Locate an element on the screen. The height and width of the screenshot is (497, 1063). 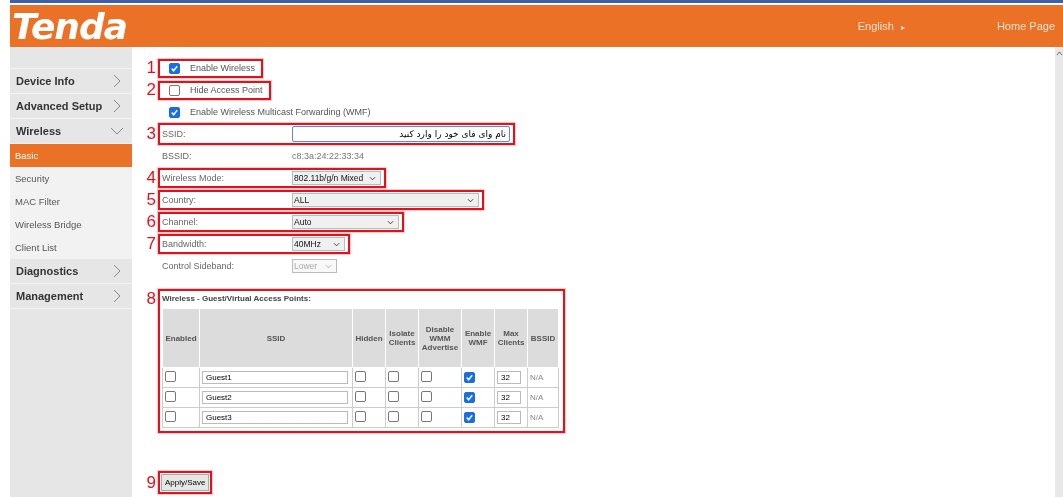
column-header: Isolate Clients is located at coordinates (402, 338).